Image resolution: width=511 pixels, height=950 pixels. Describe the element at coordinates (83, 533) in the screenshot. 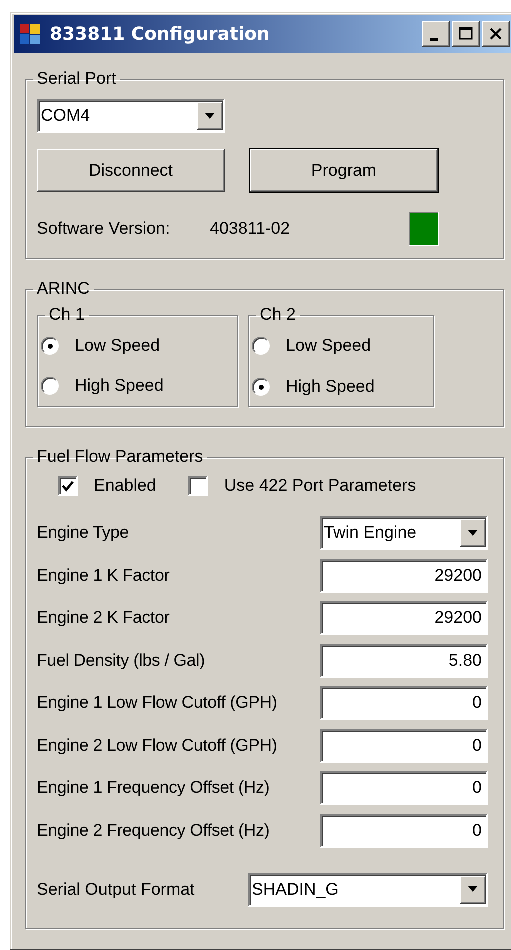

I see `field-label: Engine Type` at that location.